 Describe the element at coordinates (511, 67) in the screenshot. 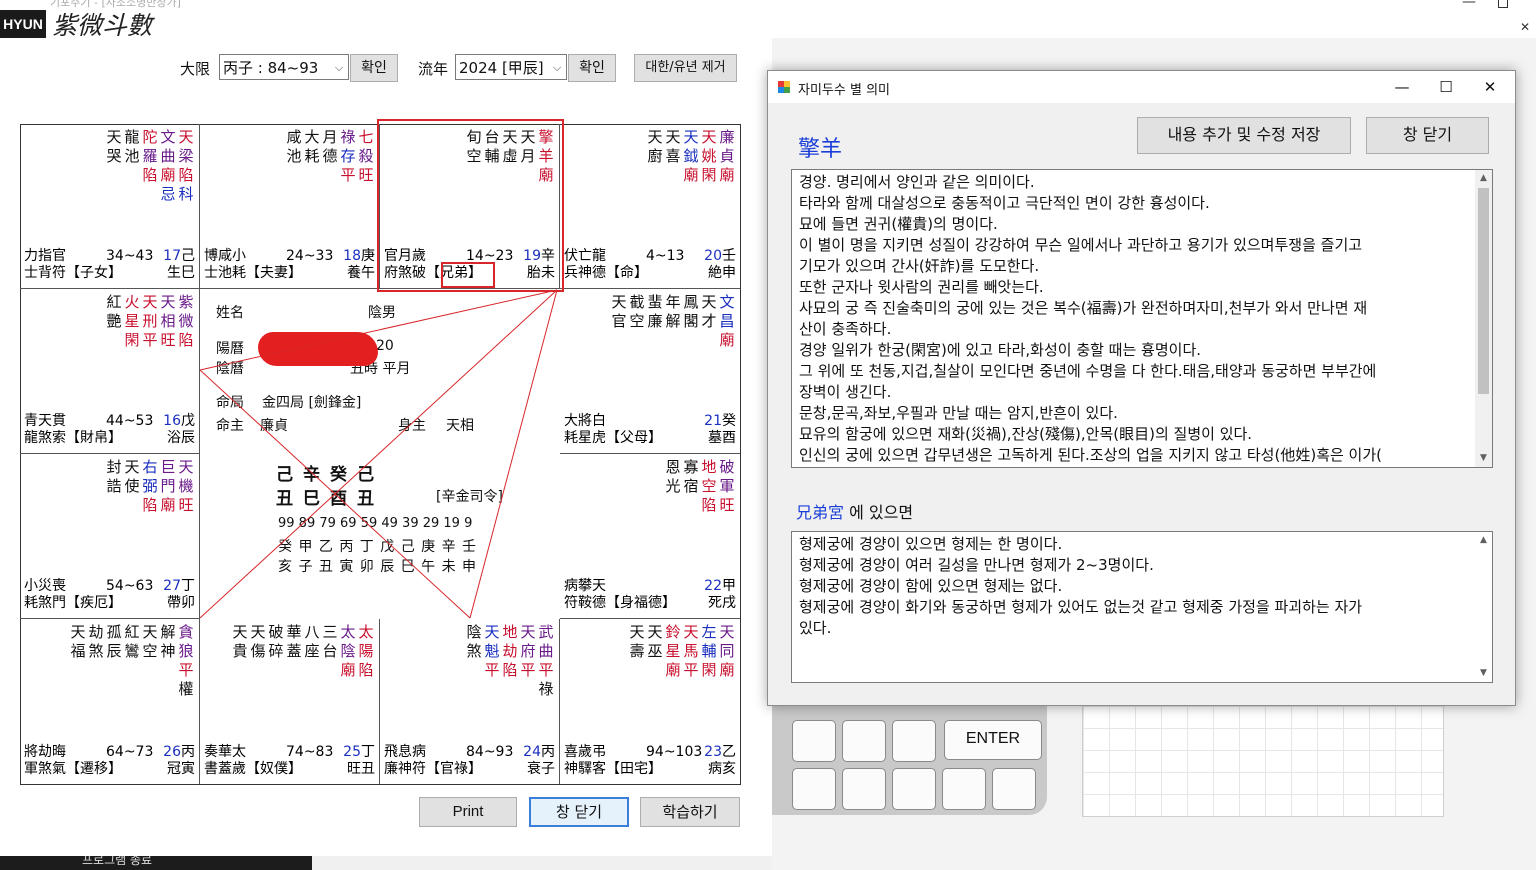

I see `yunyear-select: 2024 [甲辰] ⌵` at that location.